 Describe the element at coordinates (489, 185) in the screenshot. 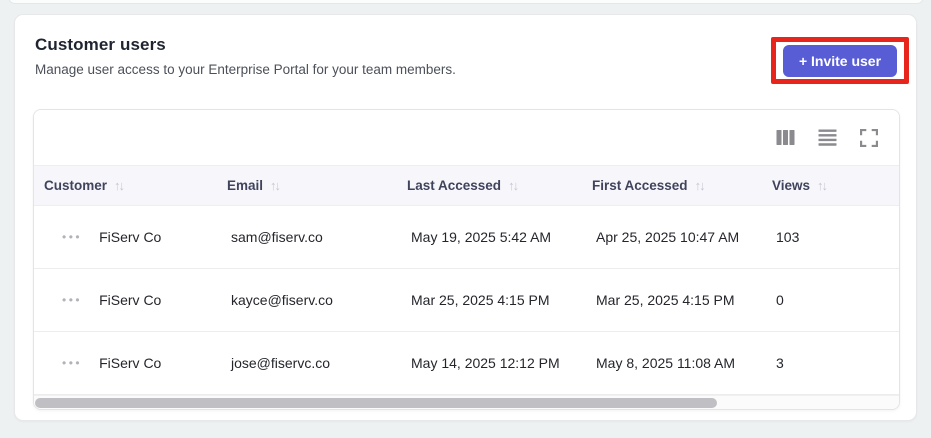

I see `column-header-last-accessed: Last Accessed ↑↓` at that location.